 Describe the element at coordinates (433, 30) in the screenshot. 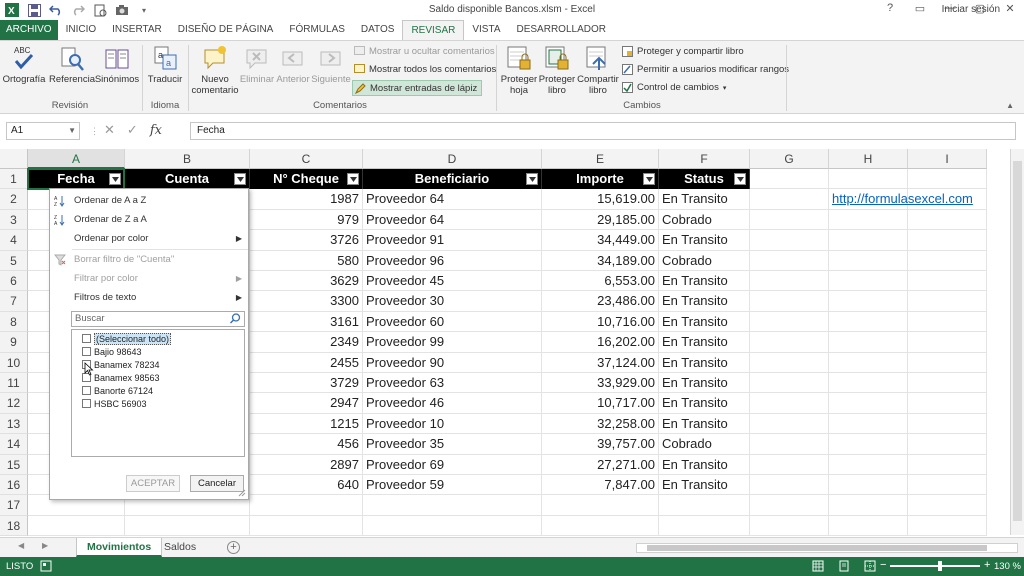

I see `tab-revisar: REVISAR` at that location.